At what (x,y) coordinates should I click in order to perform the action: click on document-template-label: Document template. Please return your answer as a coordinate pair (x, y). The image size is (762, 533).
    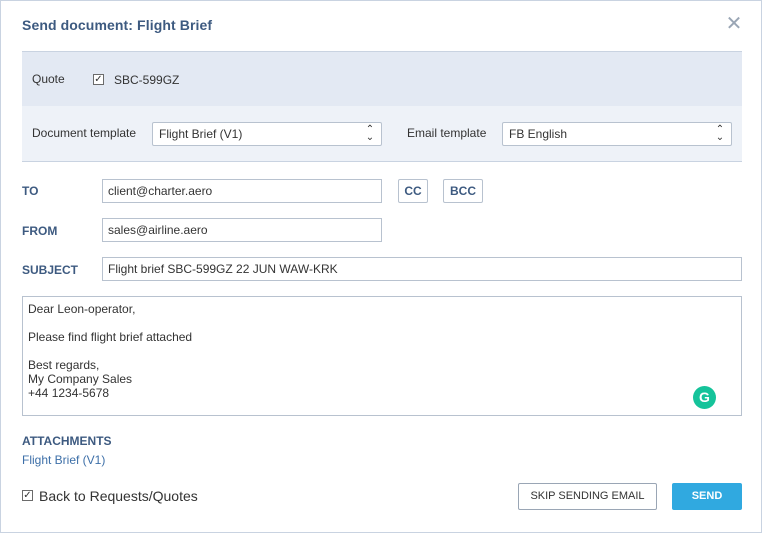
    Looking at the image, I should click on (84, 133).